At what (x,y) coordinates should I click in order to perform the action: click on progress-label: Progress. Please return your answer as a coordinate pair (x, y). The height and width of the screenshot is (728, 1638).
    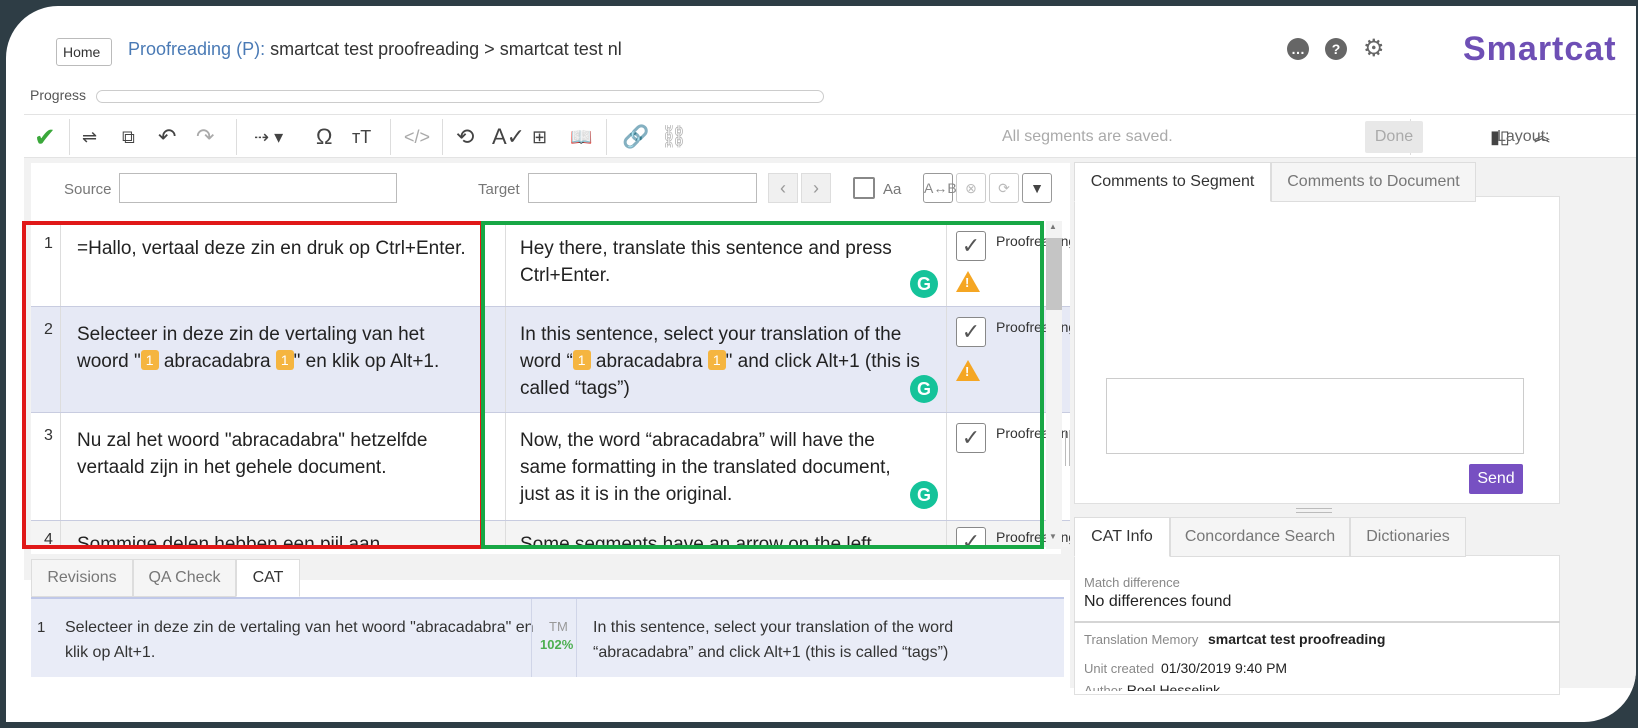
    Looking at the image, I should click on (58, 95).